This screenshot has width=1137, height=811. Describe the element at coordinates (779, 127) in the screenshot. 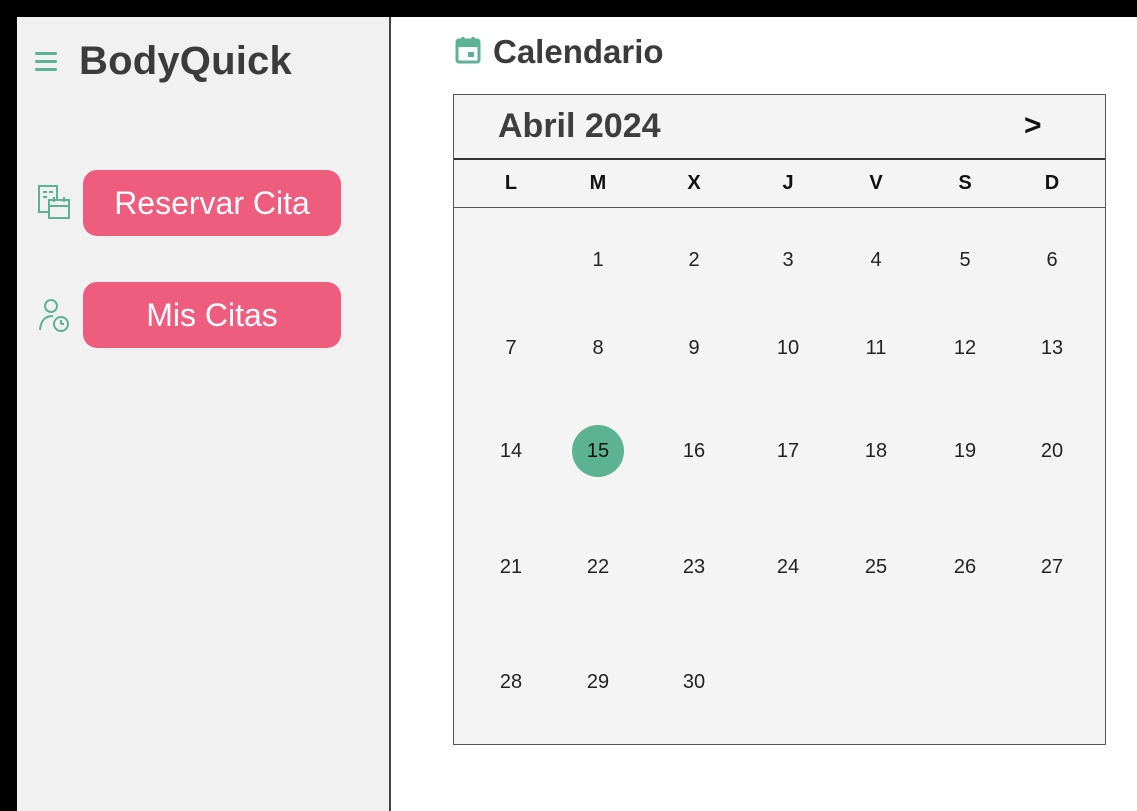

I see `calendar-header: Abril 2024 >` at that location.